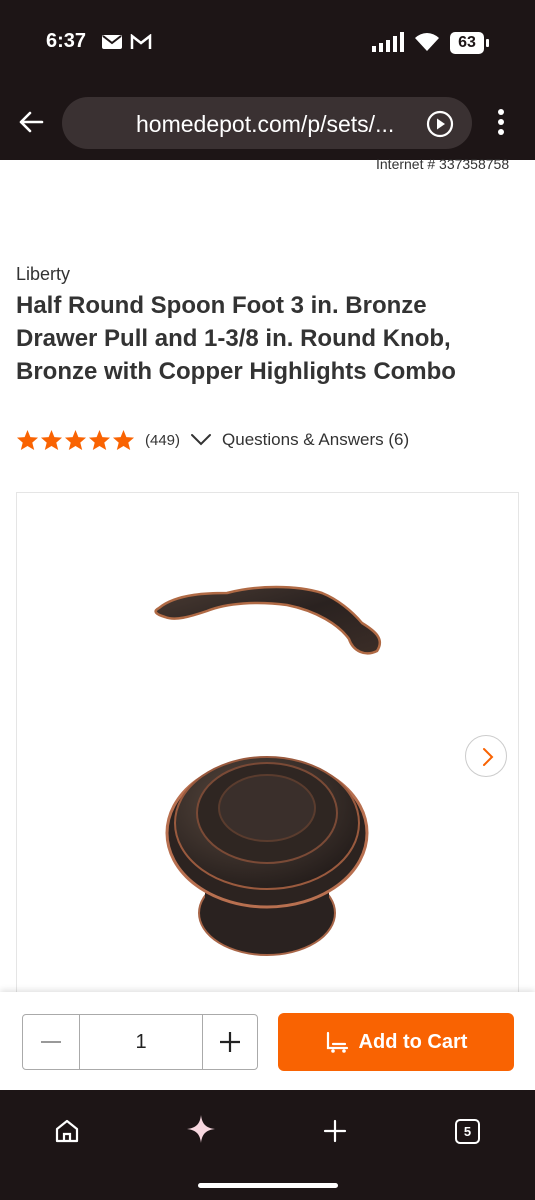  I want to click on gmail-icon, so click(141, 41).